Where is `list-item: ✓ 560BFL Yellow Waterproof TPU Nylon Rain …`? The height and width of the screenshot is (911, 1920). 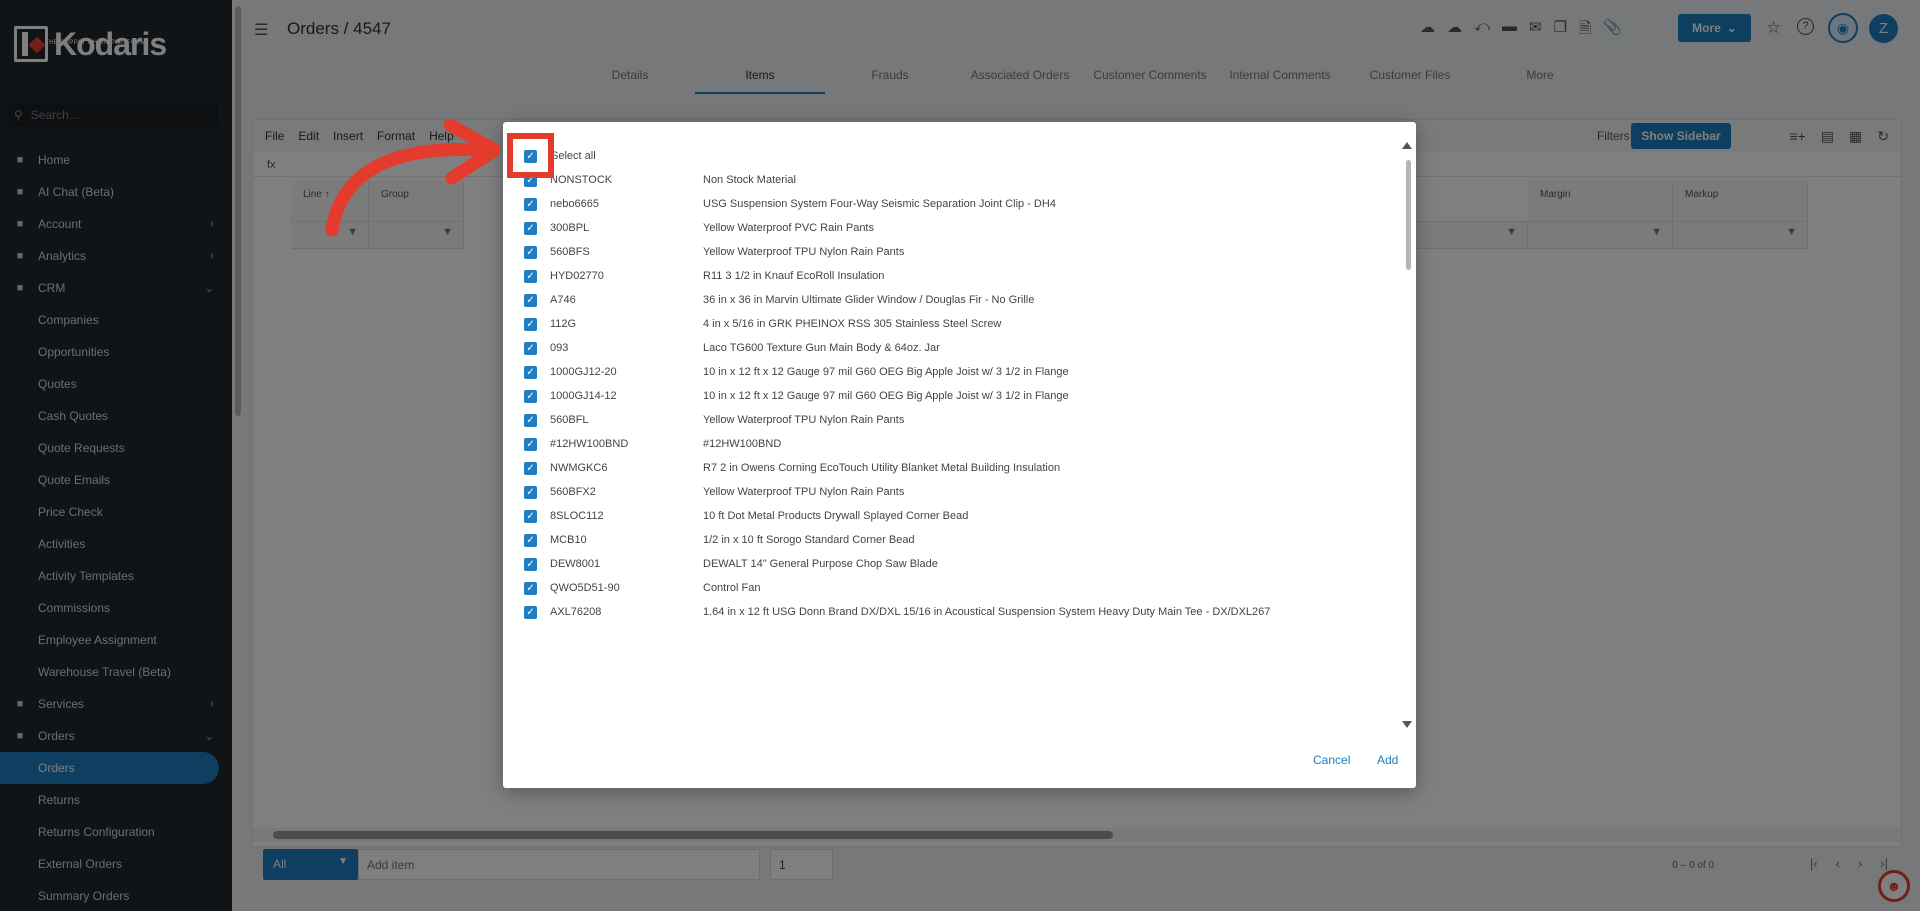 list-item: ✓ 560BFL Yellow Waterproof TPU Nylon Rain … is located at coordinates (943, 420).